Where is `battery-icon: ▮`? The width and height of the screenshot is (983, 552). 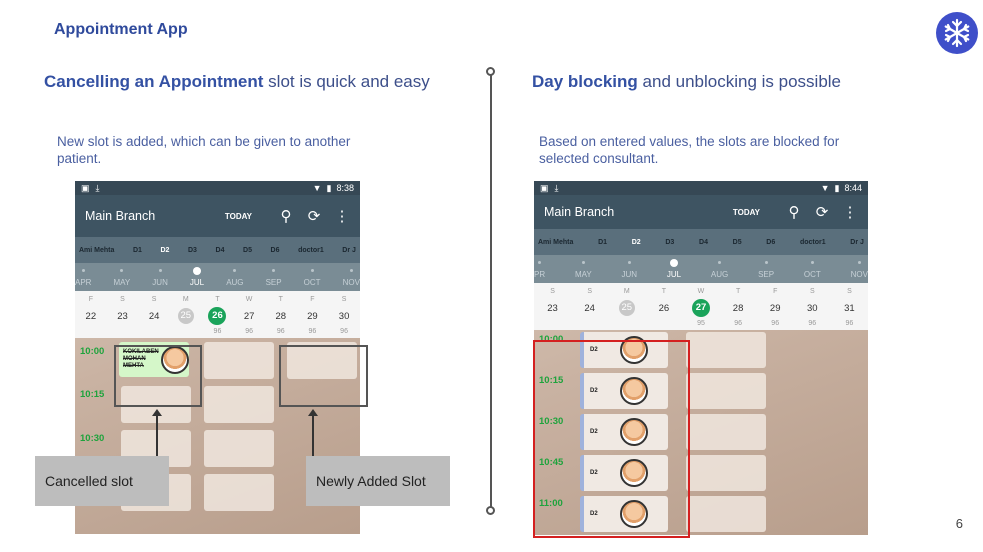 battery-icon: ▮ is located at coordinates (329, 187).